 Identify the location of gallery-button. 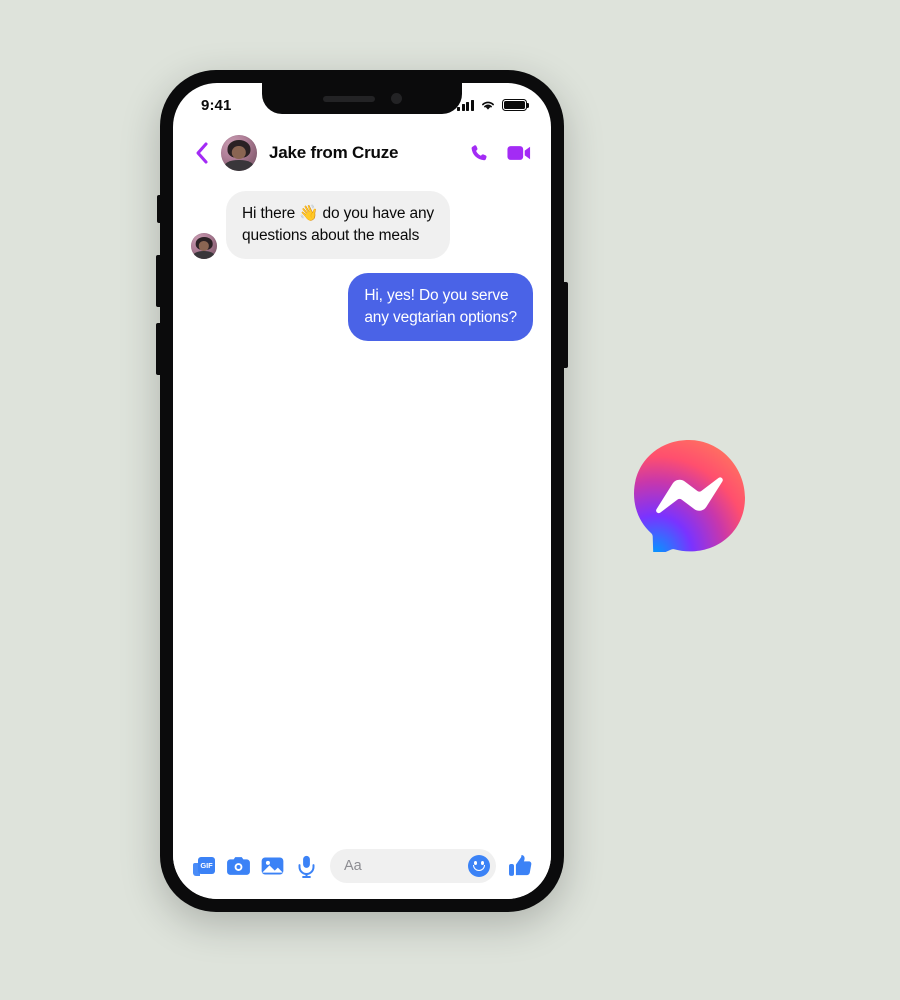
(272, 866).